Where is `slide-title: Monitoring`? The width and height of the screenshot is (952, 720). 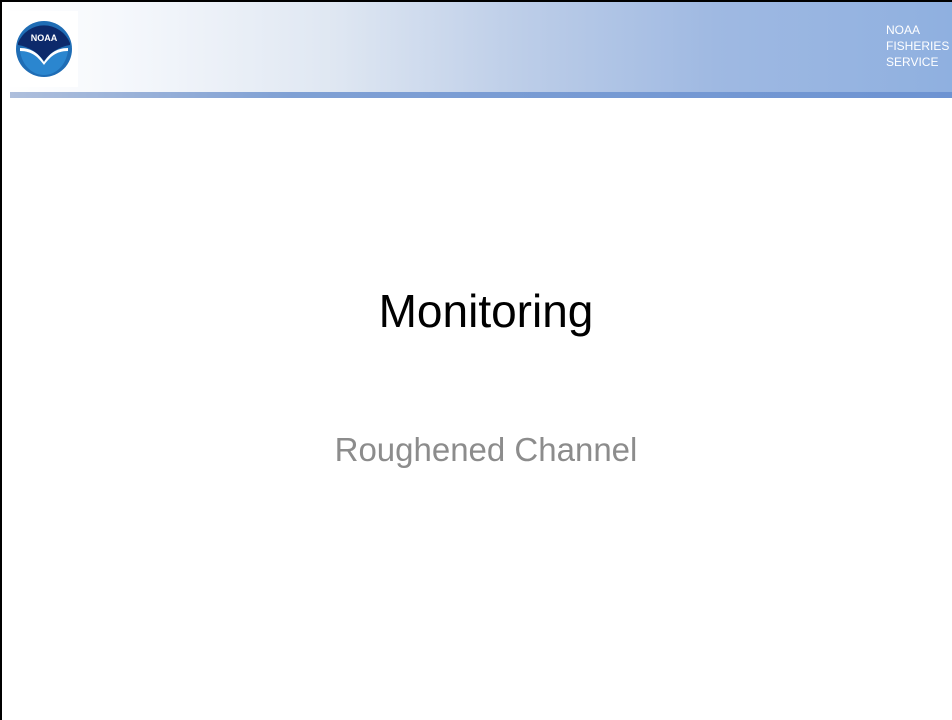 slide-title: Monitoring is located at coordinates (486, 311).